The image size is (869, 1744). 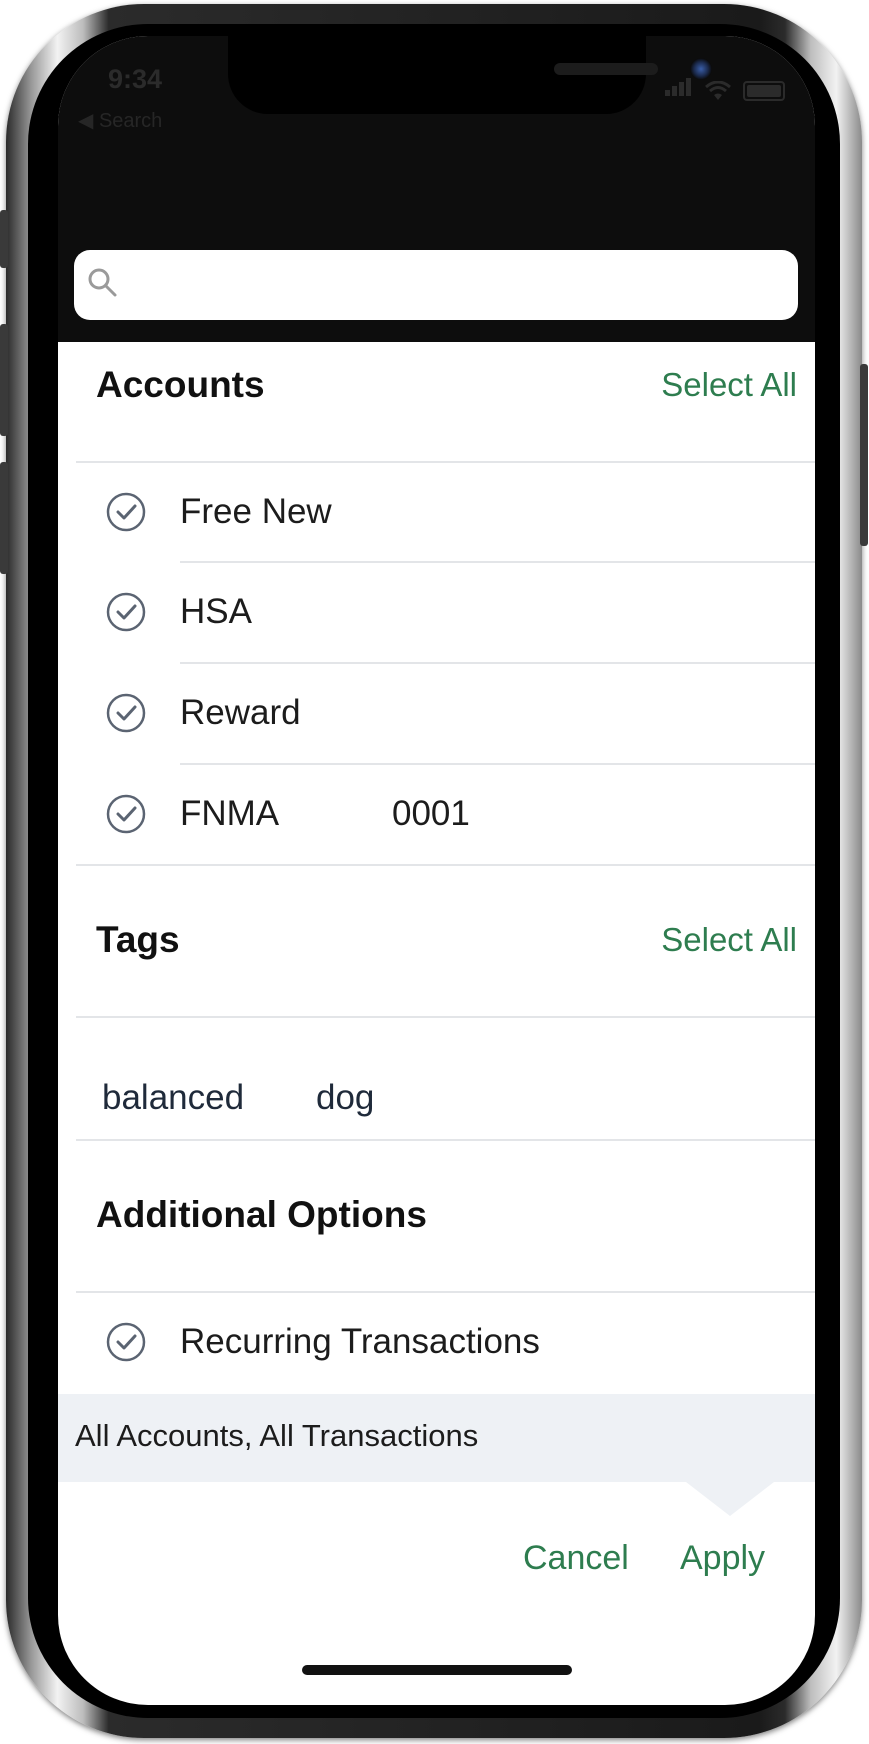 What do you see at coordinates (722, 1558) in the screenshot?
I see `apply-button: Apply` at bounding box center [722, 1558].